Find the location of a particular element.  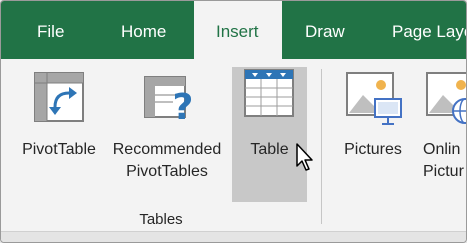

online-pictures-button: Onlin Pictur is located at coordinates (441, 134).